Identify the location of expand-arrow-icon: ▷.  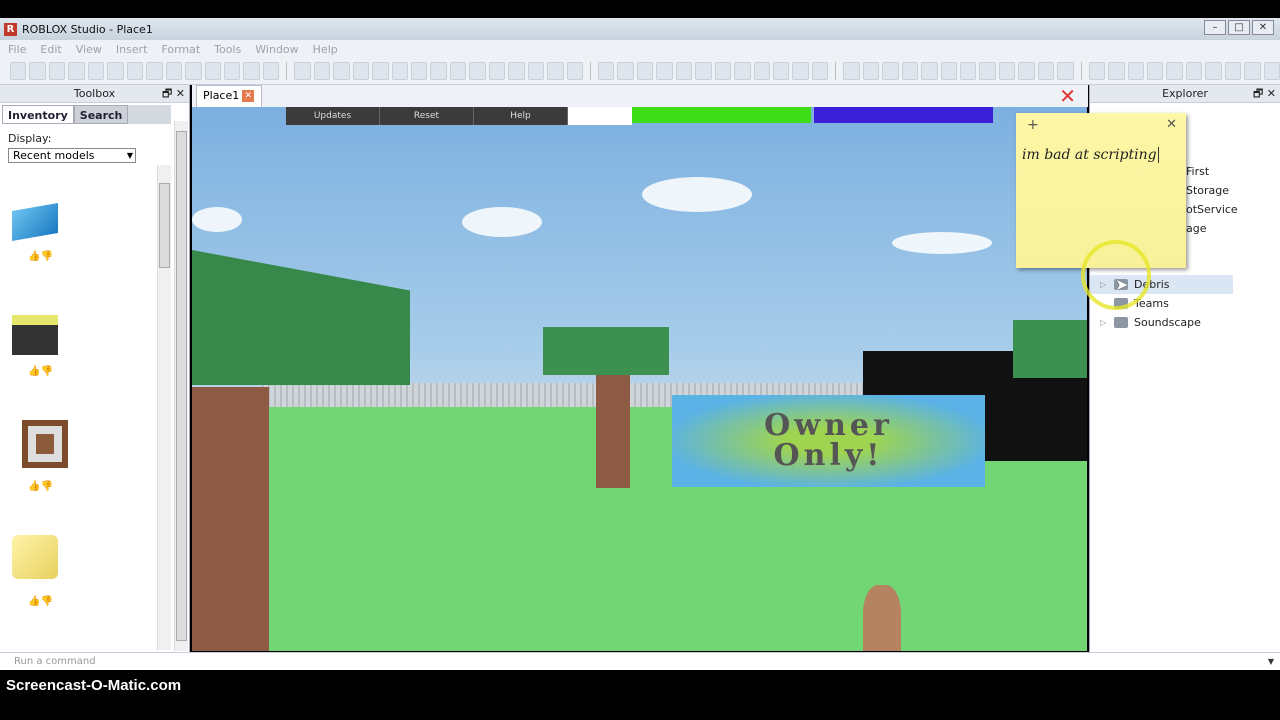
(1103, 322).